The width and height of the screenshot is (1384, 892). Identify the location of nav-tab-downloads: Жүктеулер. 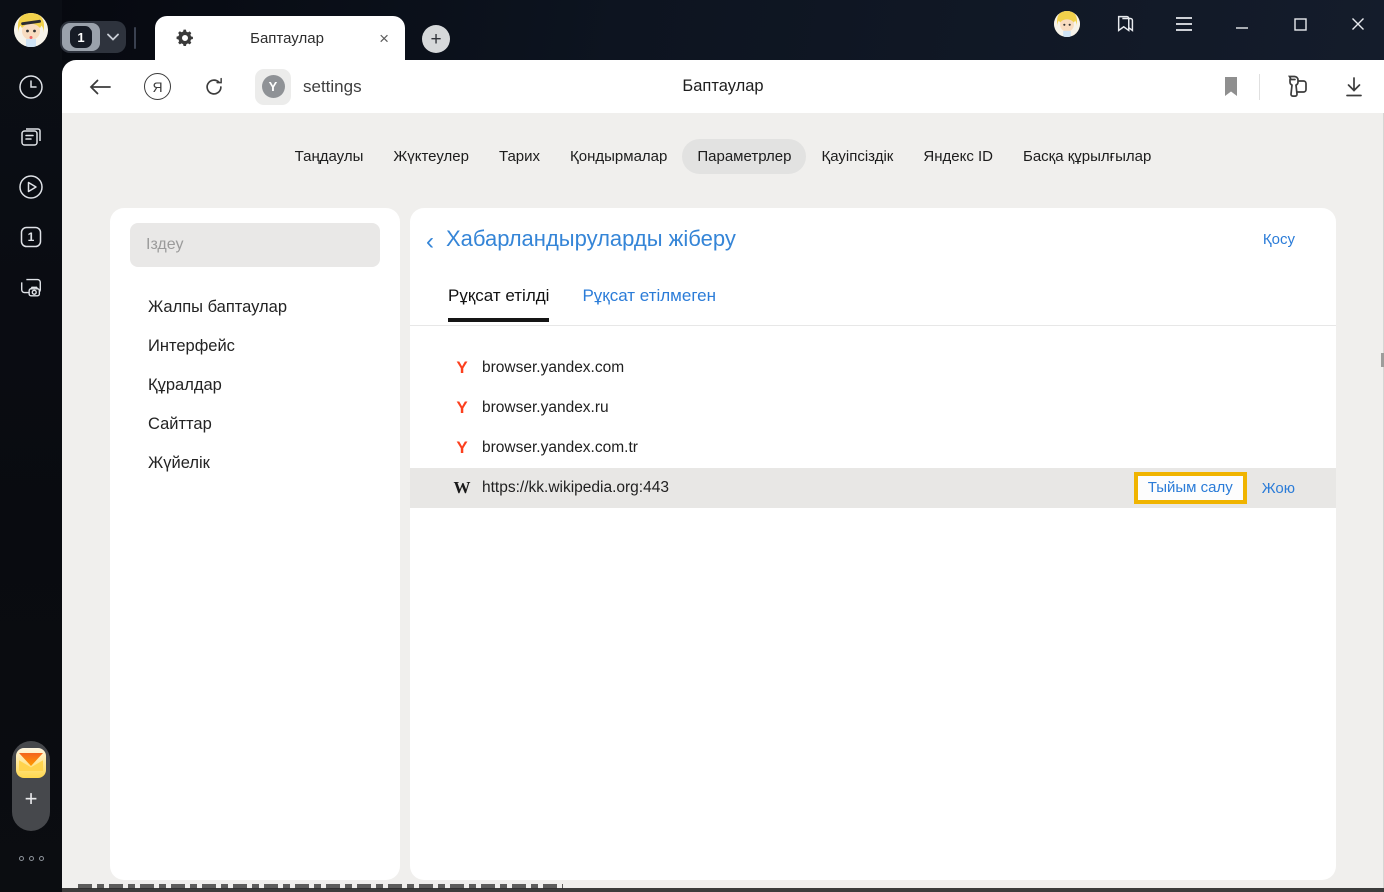
(431, 156).